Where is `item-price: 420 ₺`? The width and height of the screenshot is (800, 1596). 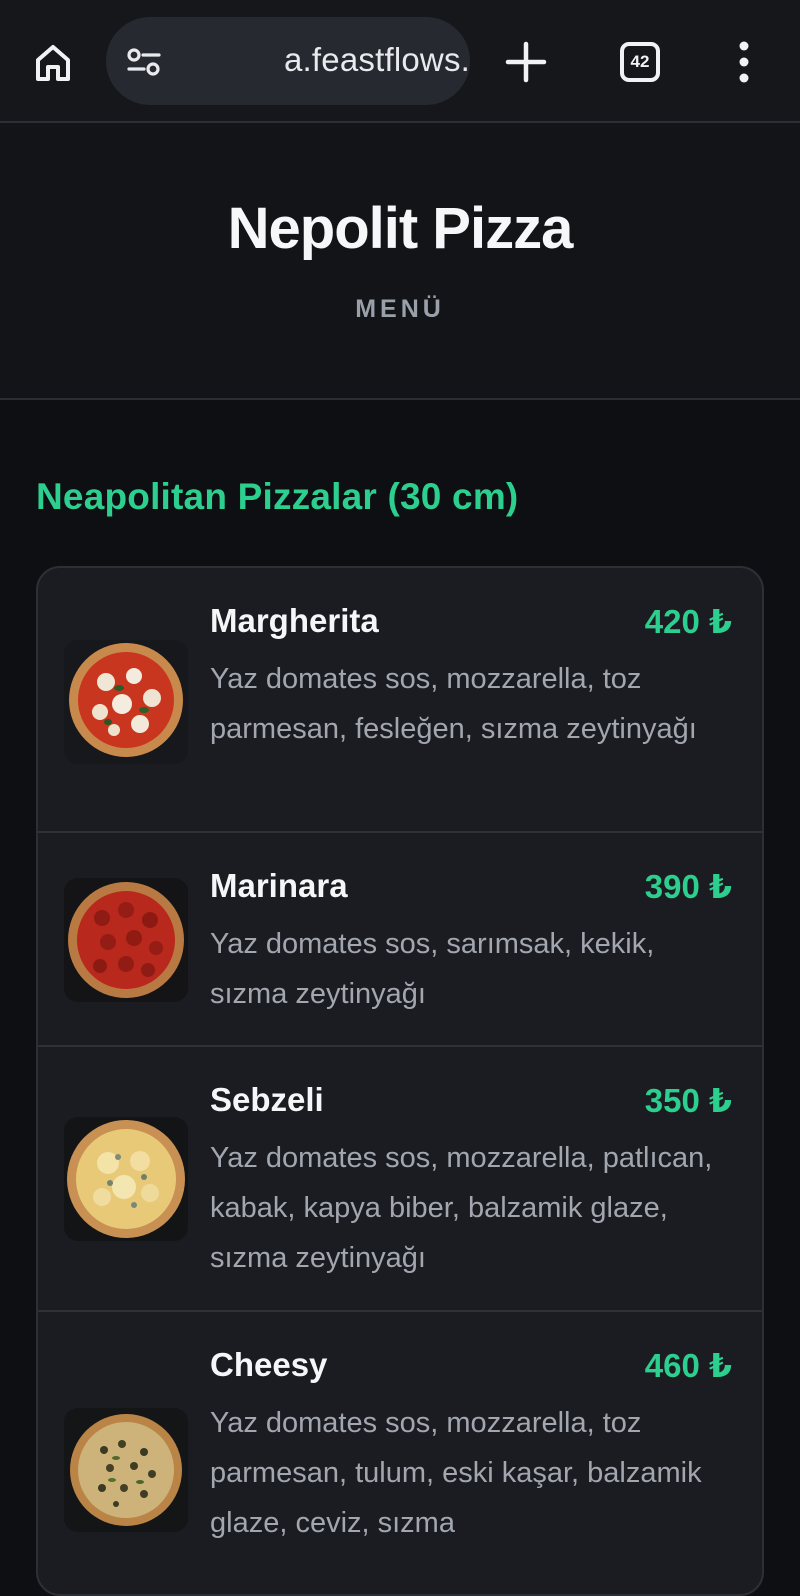 item-price: 420 ₺ is located at coordinates (688, 621).